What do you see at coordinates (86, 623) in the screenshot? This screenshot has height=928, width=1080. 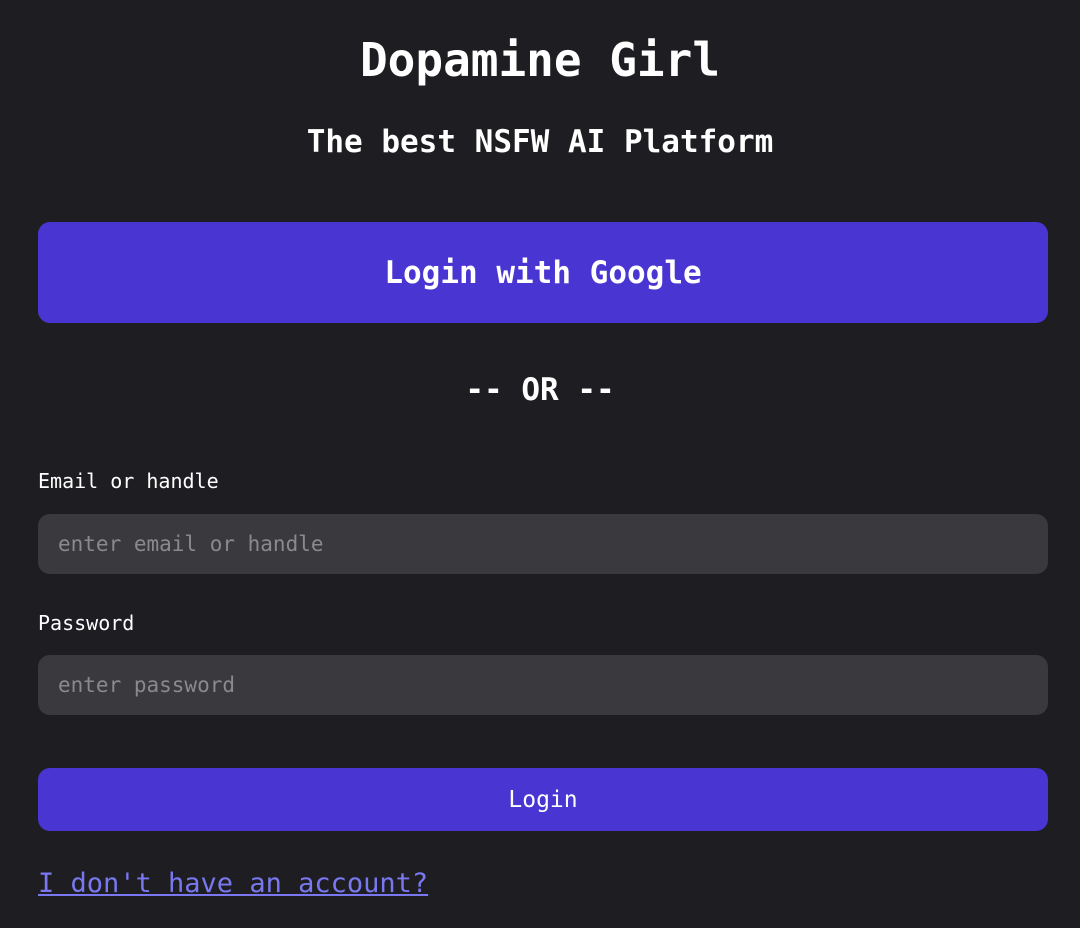 I see `password-field-label: Password` at bounding box center [86, 623].